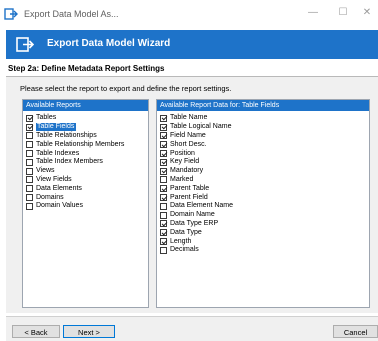  Describe the element at coordinates (182, 179) in the screenshot. I see `item-label: Marked` at that location.